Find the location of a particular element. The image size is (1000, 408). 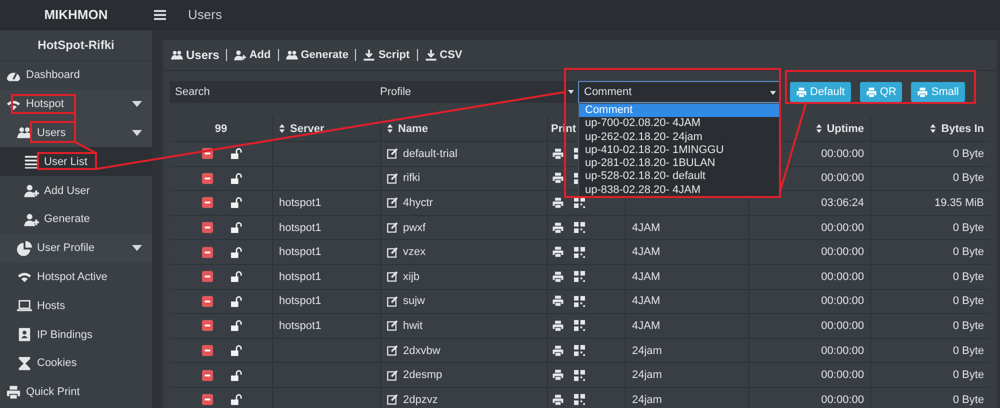

dropdown-option: up-410-02.18.20- 1MINGGU is located at coordinates (679, 151).